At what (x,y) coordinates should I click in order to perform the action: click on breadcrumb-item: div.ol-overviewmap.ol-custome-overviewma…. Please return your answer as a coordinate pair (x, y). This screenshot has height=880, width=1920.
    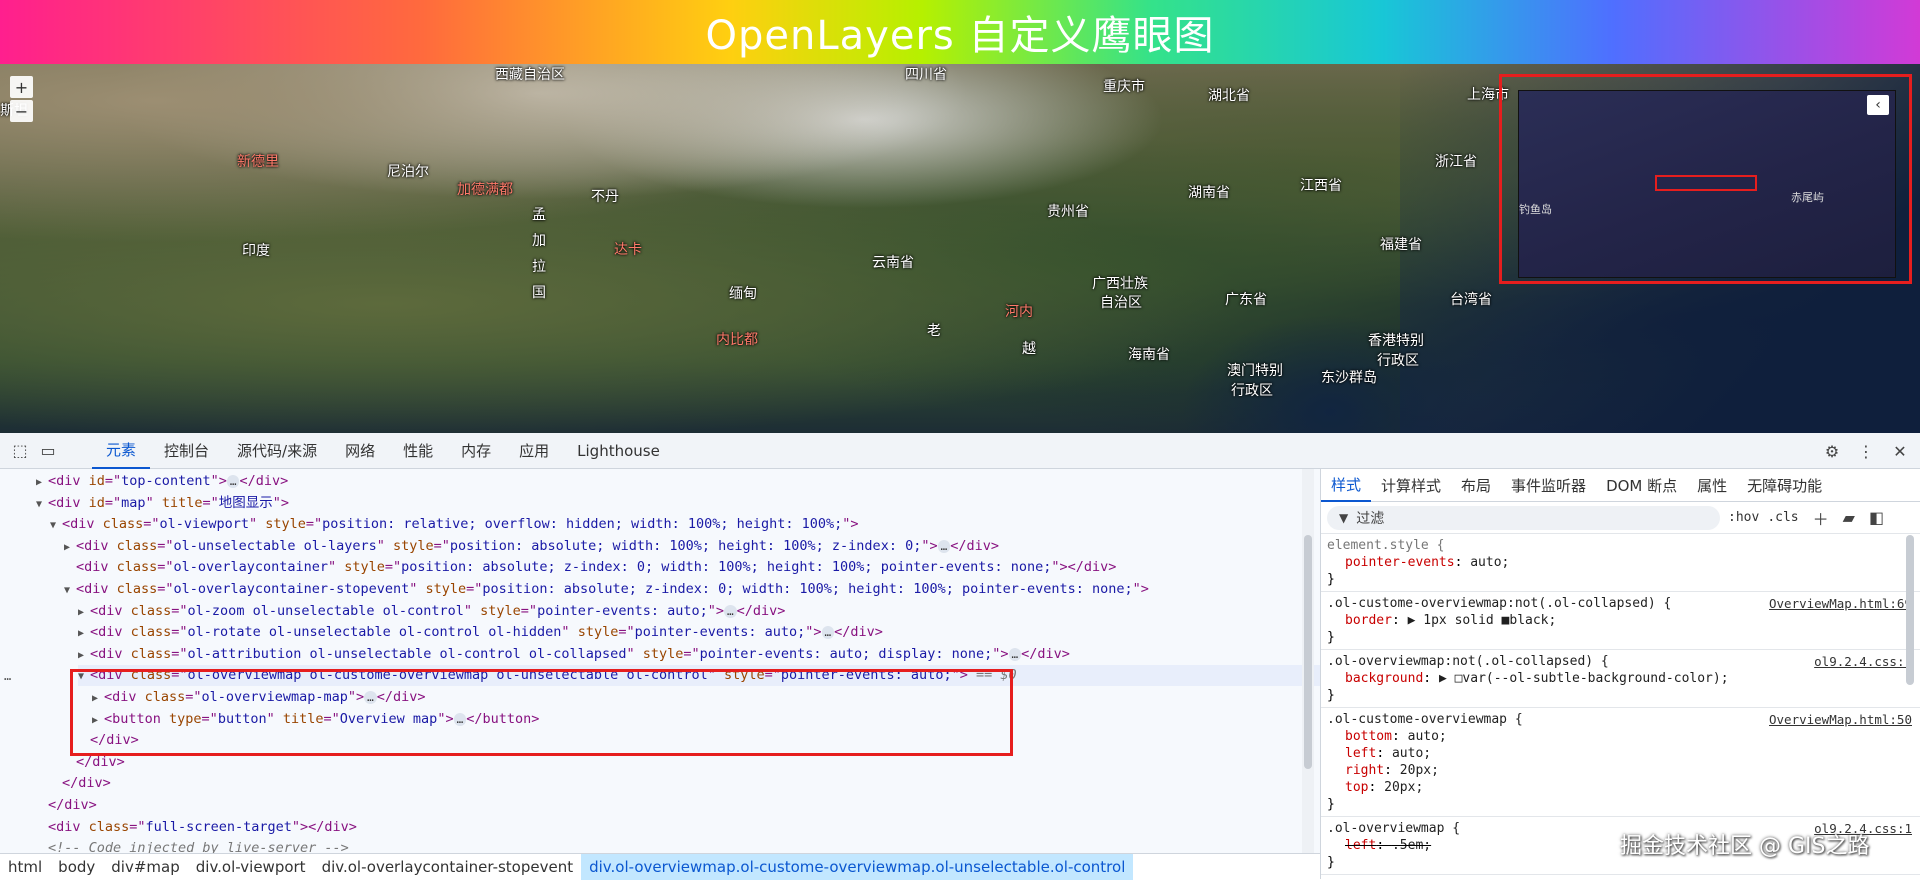
    Looking at the image, I should click on (857, 866).